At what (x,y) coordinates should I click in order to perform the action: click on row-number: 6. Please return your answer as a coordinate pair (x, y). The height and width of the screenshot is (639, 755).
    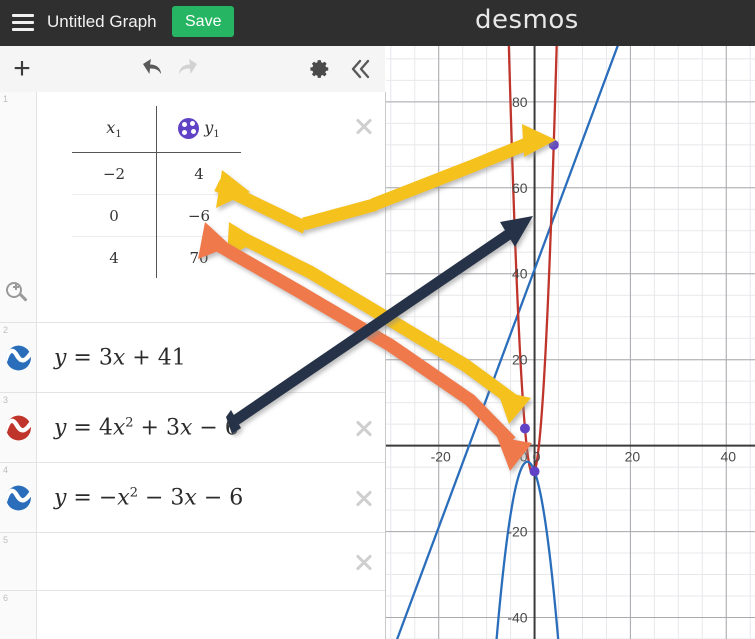
    Looking at the image, I should click on (6, 598).